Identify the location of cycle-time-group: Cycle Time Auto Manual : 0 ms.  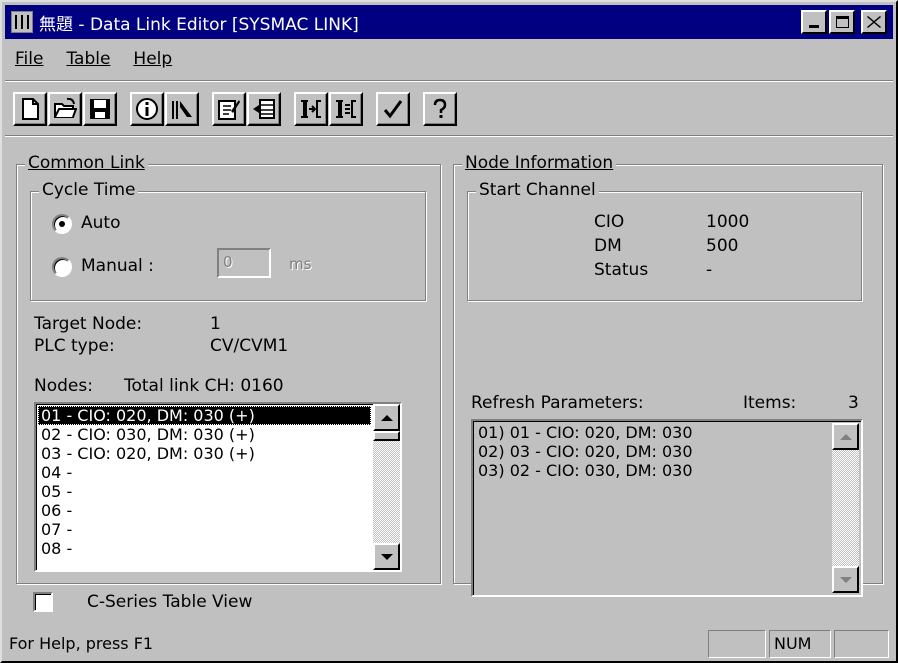
(228, 240).